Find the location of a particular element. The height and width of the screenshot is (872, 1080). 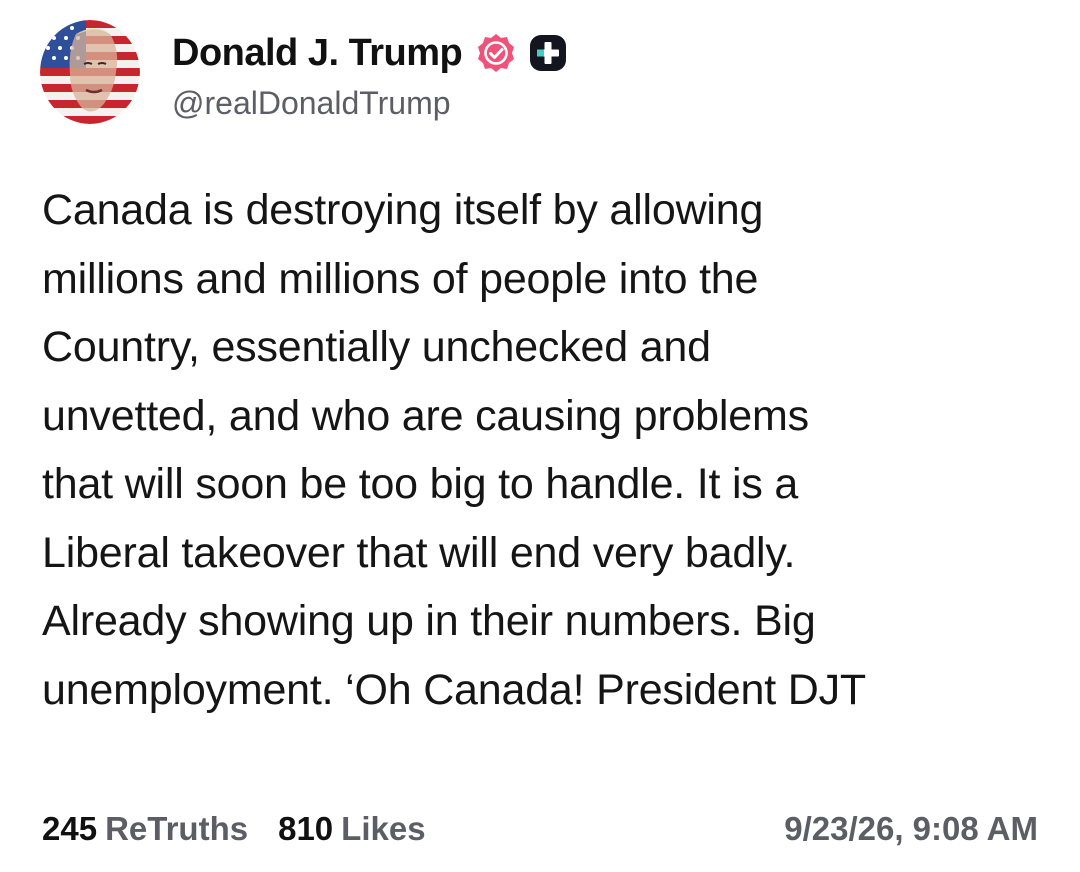

author-name-row: Donald J. Trump is located at coordinates (370, 53).